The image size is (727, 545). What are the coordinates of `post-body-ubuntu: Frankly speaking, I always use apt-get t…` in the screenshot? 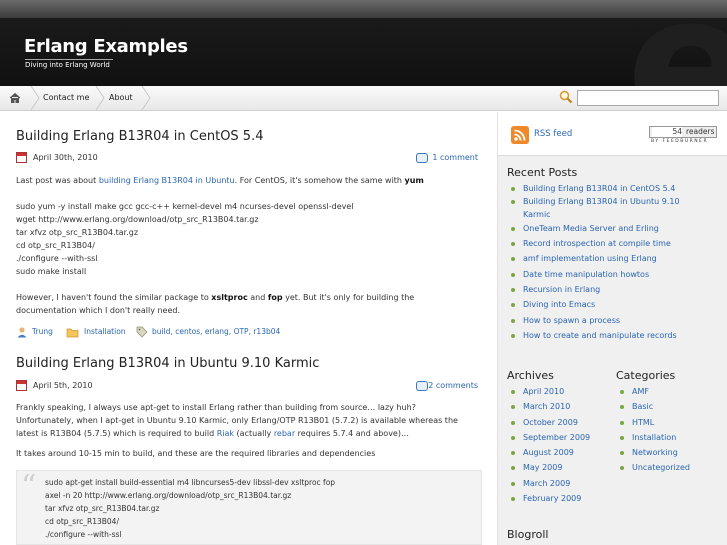 It's located at (249, 430).